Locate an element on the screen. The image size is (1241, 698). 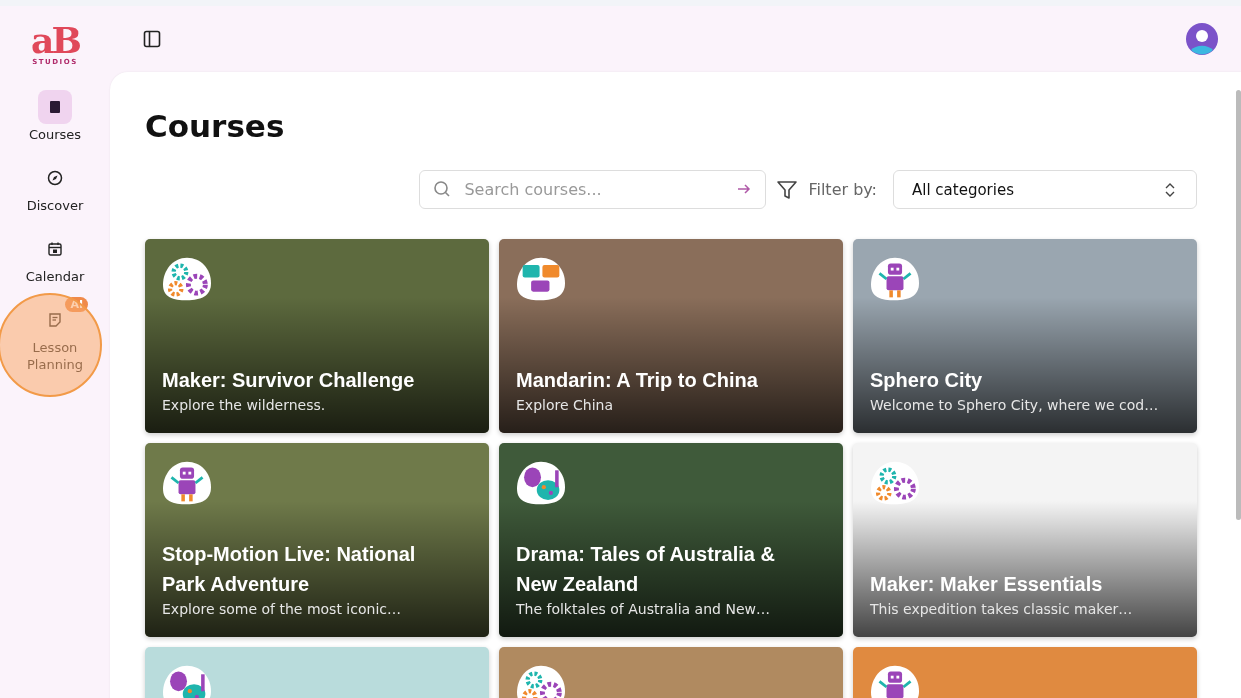
compass-icon is located at coordinates (55, 178).